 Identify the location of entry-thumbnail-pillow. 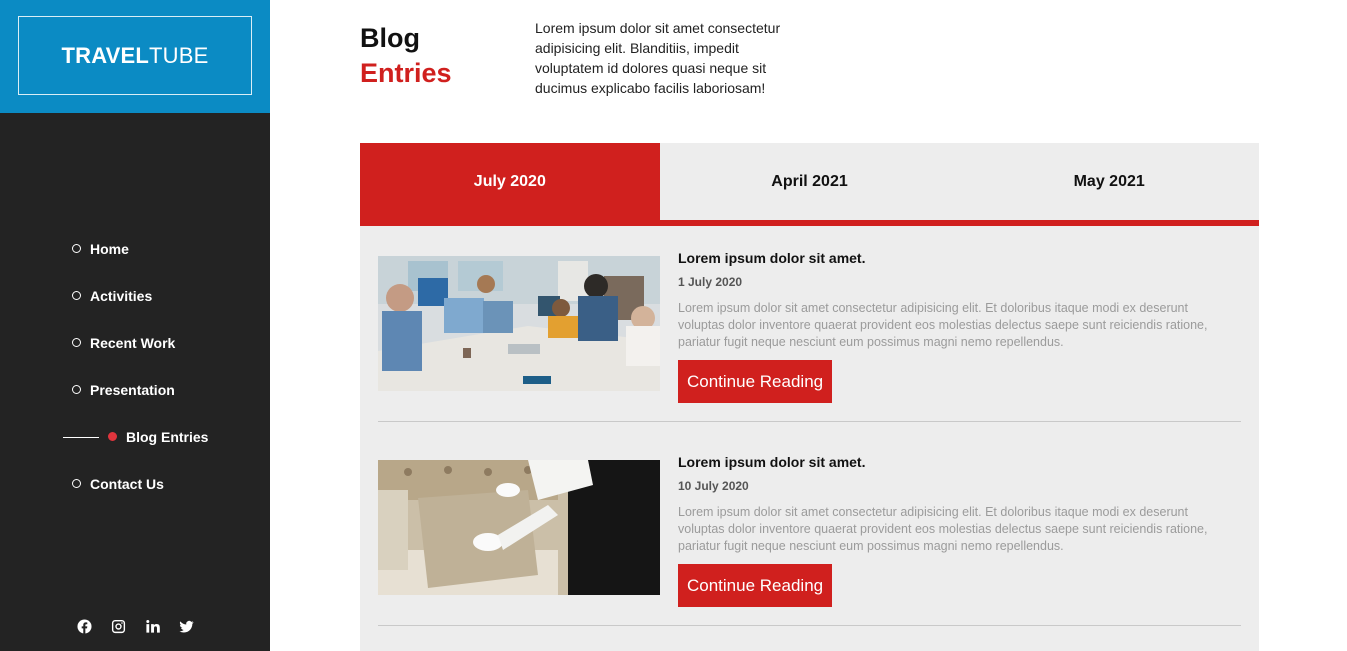
(519, 527).